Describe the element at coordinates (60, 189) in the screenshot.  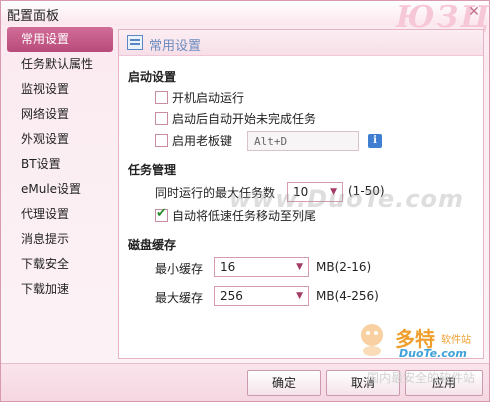
I see `sidebar-item-emule: eMule设置` at that location.